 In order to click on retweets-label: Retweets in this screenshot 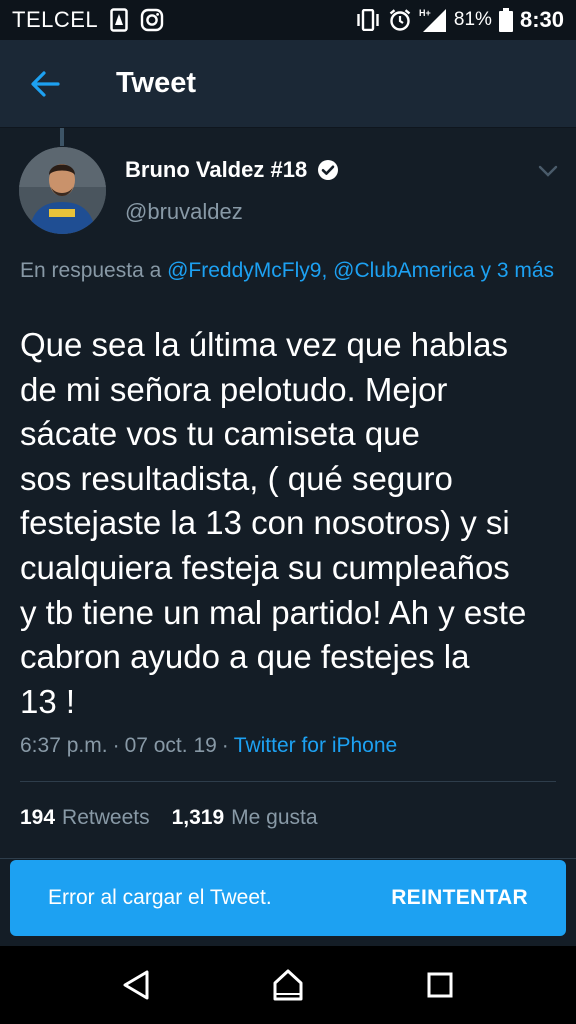, I will do `click(106, 818)`.